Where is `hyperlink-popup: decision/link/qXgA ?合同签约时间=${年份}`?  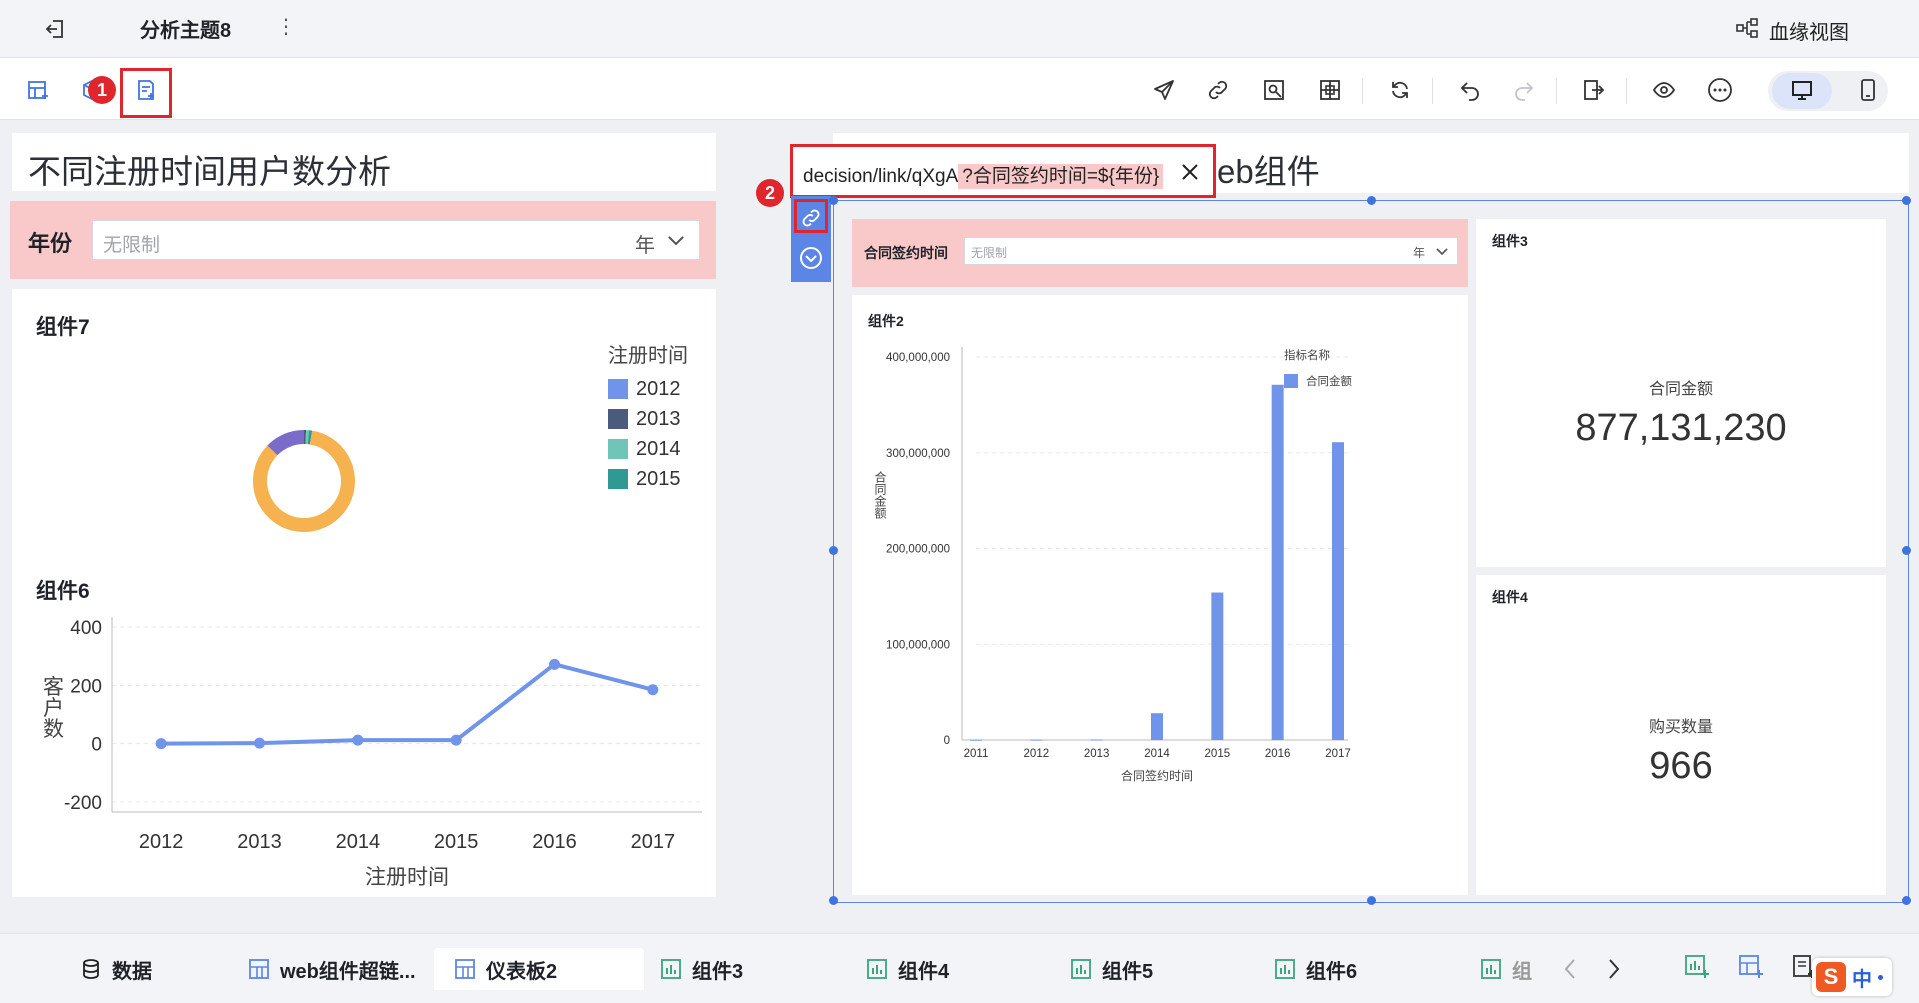
hyperlink-popup: decision/link/qXgA ?合同签约时间=${年份} is located at coordinates (1003, 171).